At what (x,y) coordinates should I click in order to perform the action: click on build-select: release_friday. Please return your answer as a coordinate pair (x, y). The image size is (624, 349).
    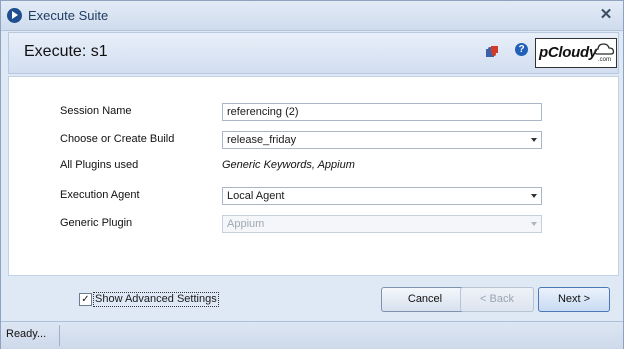
    Looking at the image, I should click on (382, 140).